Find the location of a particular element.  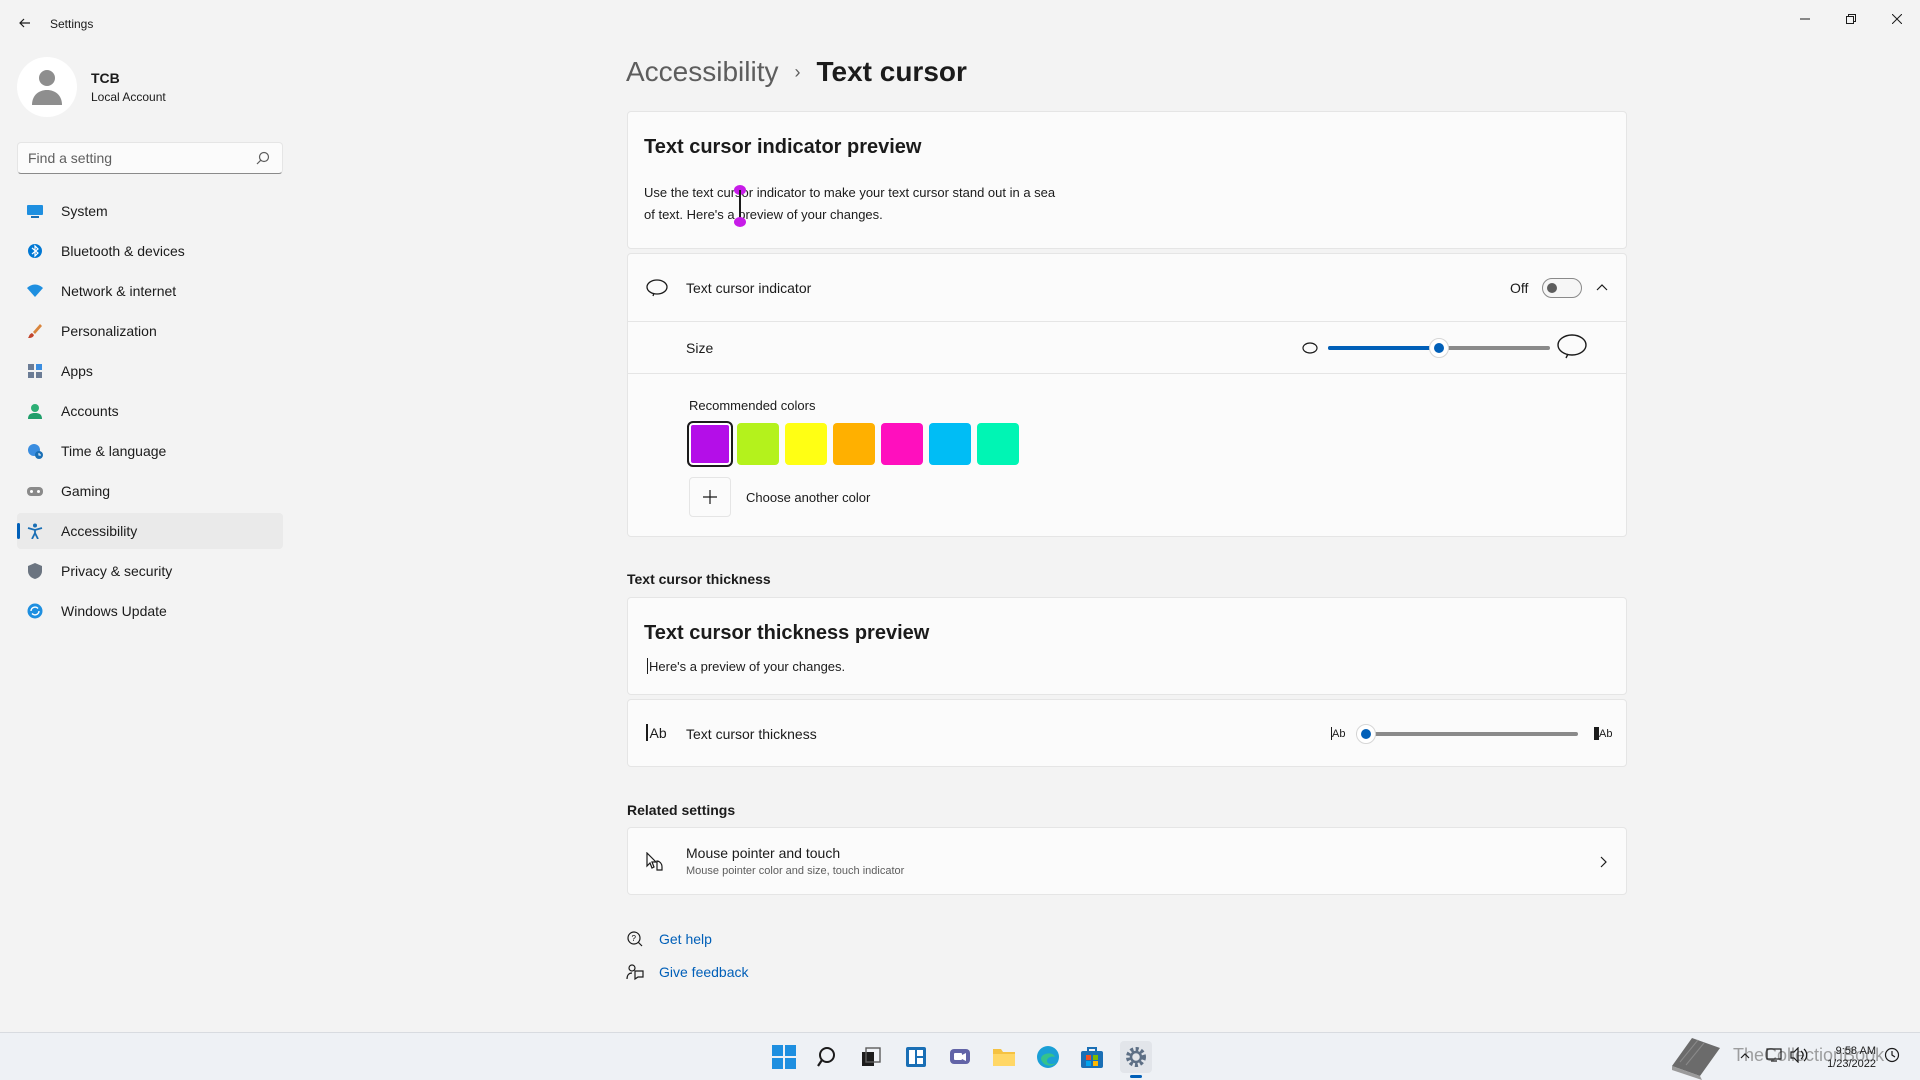

folder-icon is located at coordinates (1004, 1057).